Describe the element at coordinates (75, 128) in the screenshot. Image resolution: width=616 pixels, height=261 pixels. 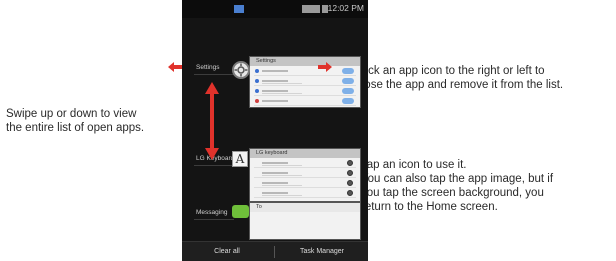
I see `note-line: the entire list of open apps.` at that location.